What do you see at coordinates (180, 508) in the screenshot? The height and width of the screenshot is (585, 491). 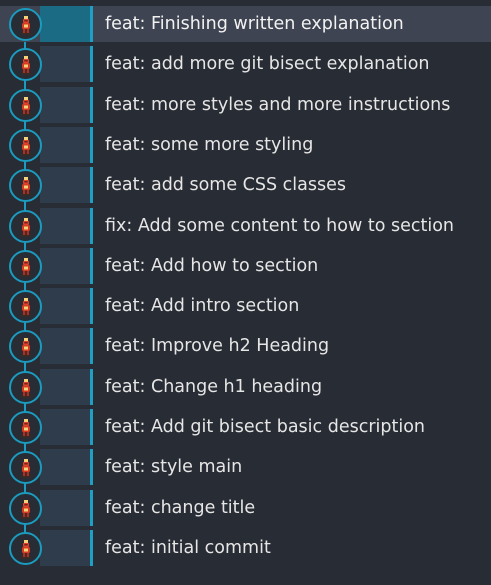 I see `commit-message: feat: change title` at bounding box center [180, 508].